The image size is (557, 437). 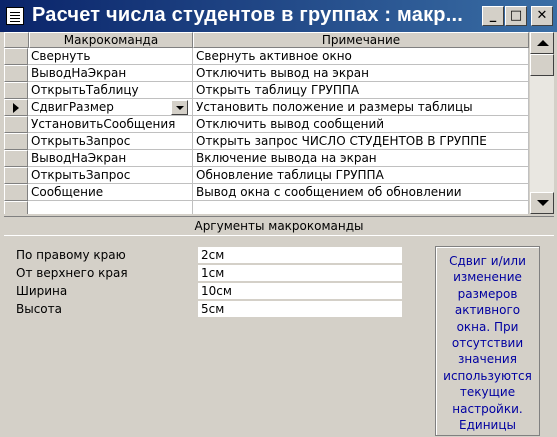 I want to click on arg-label-height: Высота, so click(x=39, y=309).